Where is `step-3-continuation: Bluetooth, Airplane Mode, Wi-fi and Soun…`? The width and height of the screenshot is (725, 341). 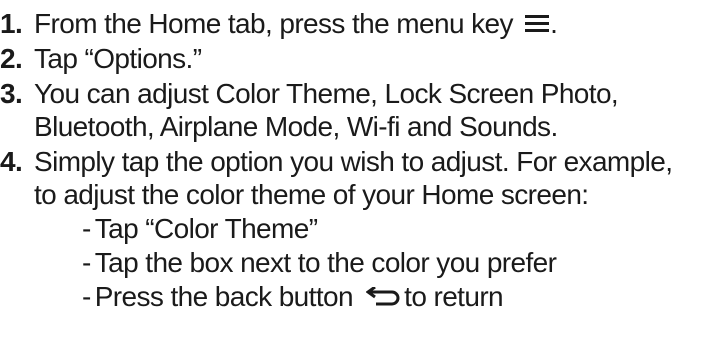
step-3-continuation: Bluetooth, Airplane Mode, Wi-fi and Soun… is located at coordinates (296, 127).